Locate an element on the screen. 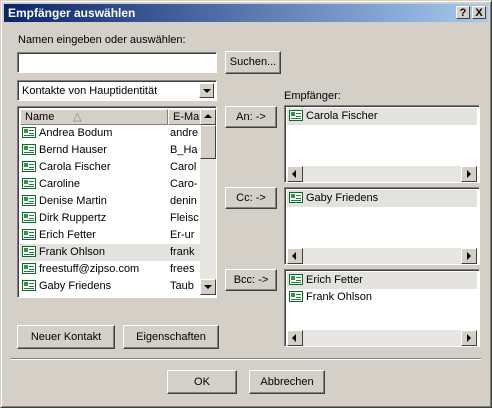 This screenshot has width=492, height=408. scroll-down-button is located at coordinates (208, 287).